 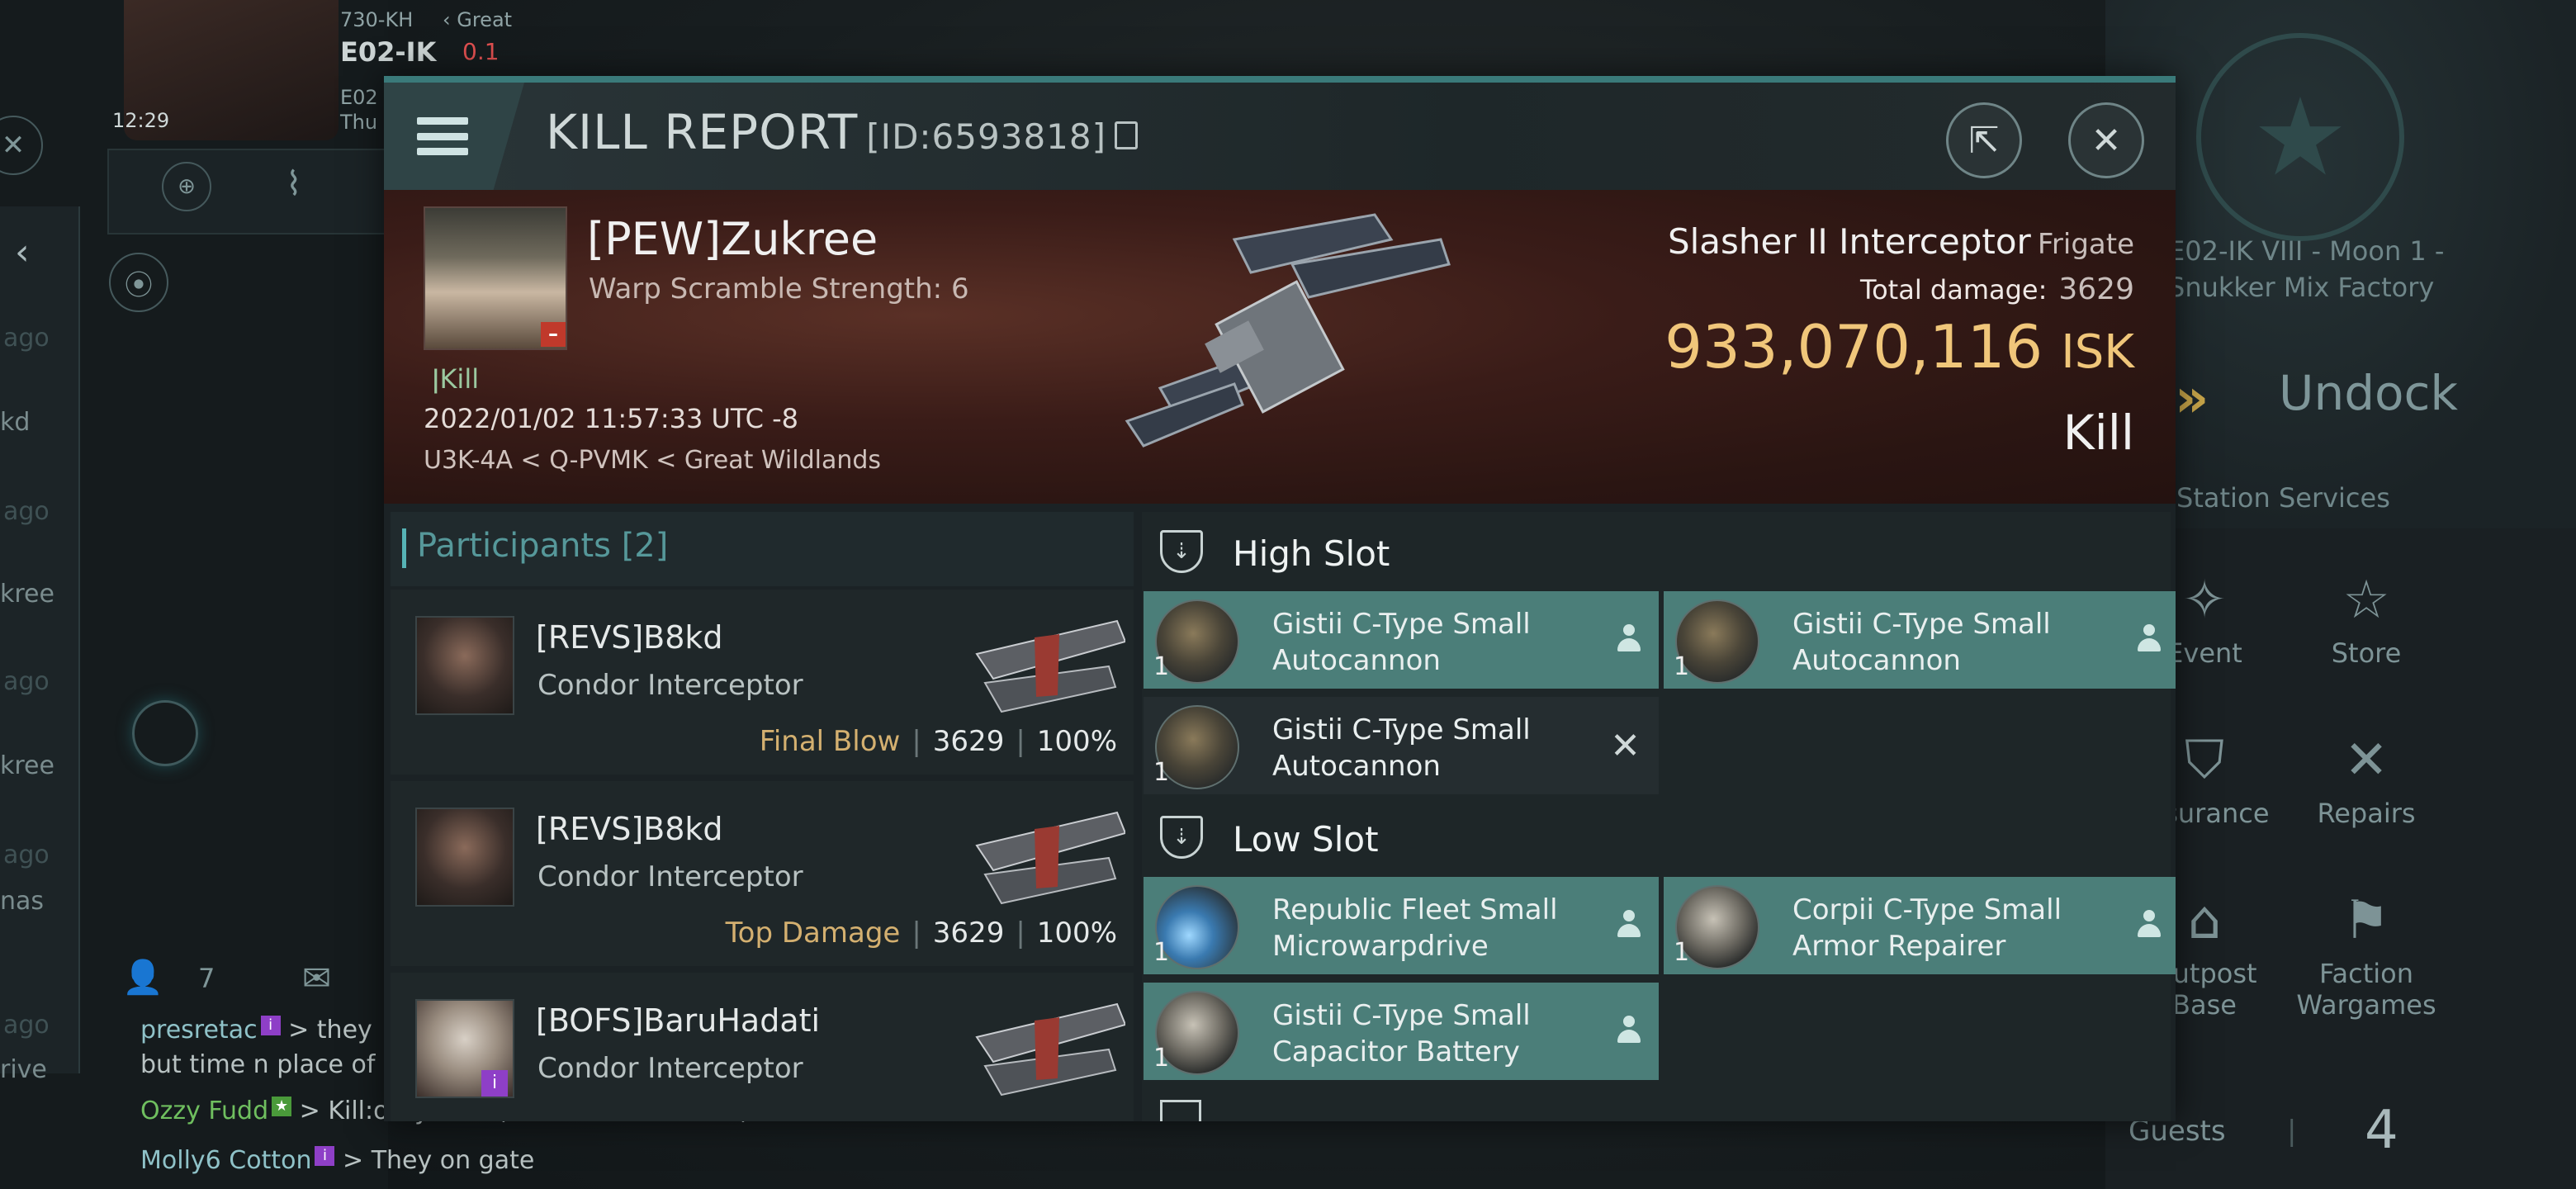 What do you see at coordinates (670, 685) in the screenshot?
I see `participant-ship: Condor Interceptor` at bounding box center [670, 685].